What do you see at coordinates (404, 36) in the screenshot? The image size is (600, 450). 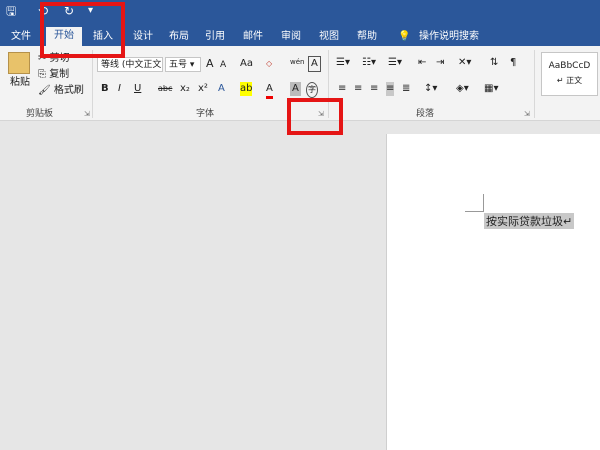 I see `lightbulb-icon: 💡` at bounding box center [404, 36].